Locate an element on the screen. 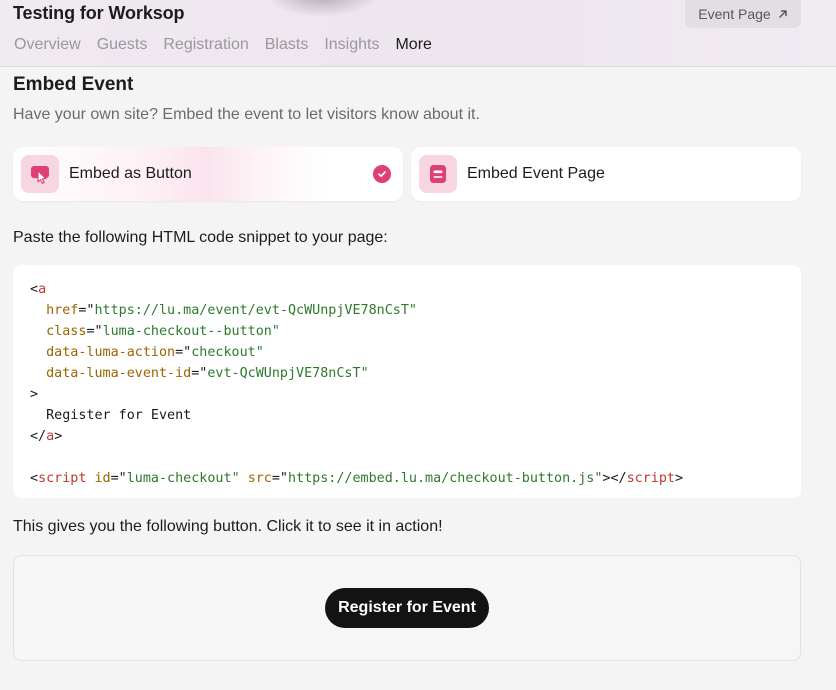 The height and width of the screenshot is (690, 836). code-line: </a> is located at coordinates (46, 436).